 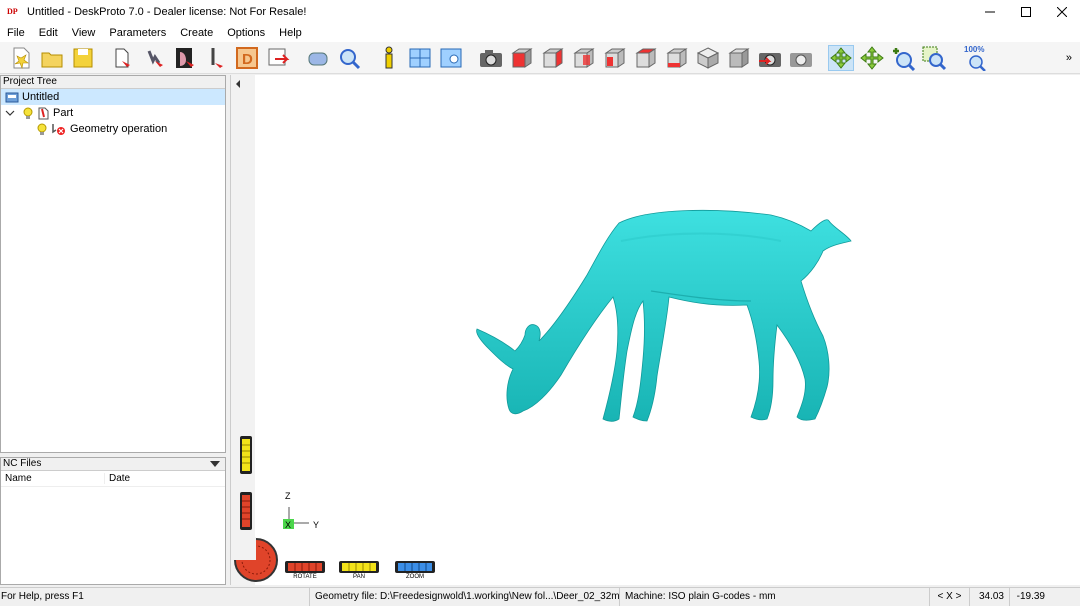 I want to click on chevron-down-icon, so click(x=10, y=113).